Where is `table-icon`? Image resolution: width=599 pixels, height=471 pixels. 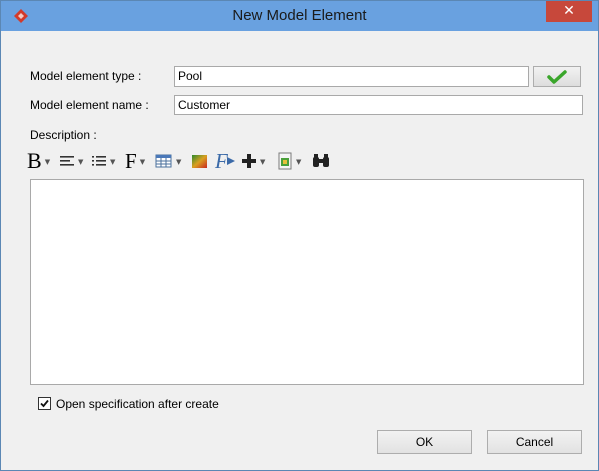
table-icon is located at coordinates (163, 161).